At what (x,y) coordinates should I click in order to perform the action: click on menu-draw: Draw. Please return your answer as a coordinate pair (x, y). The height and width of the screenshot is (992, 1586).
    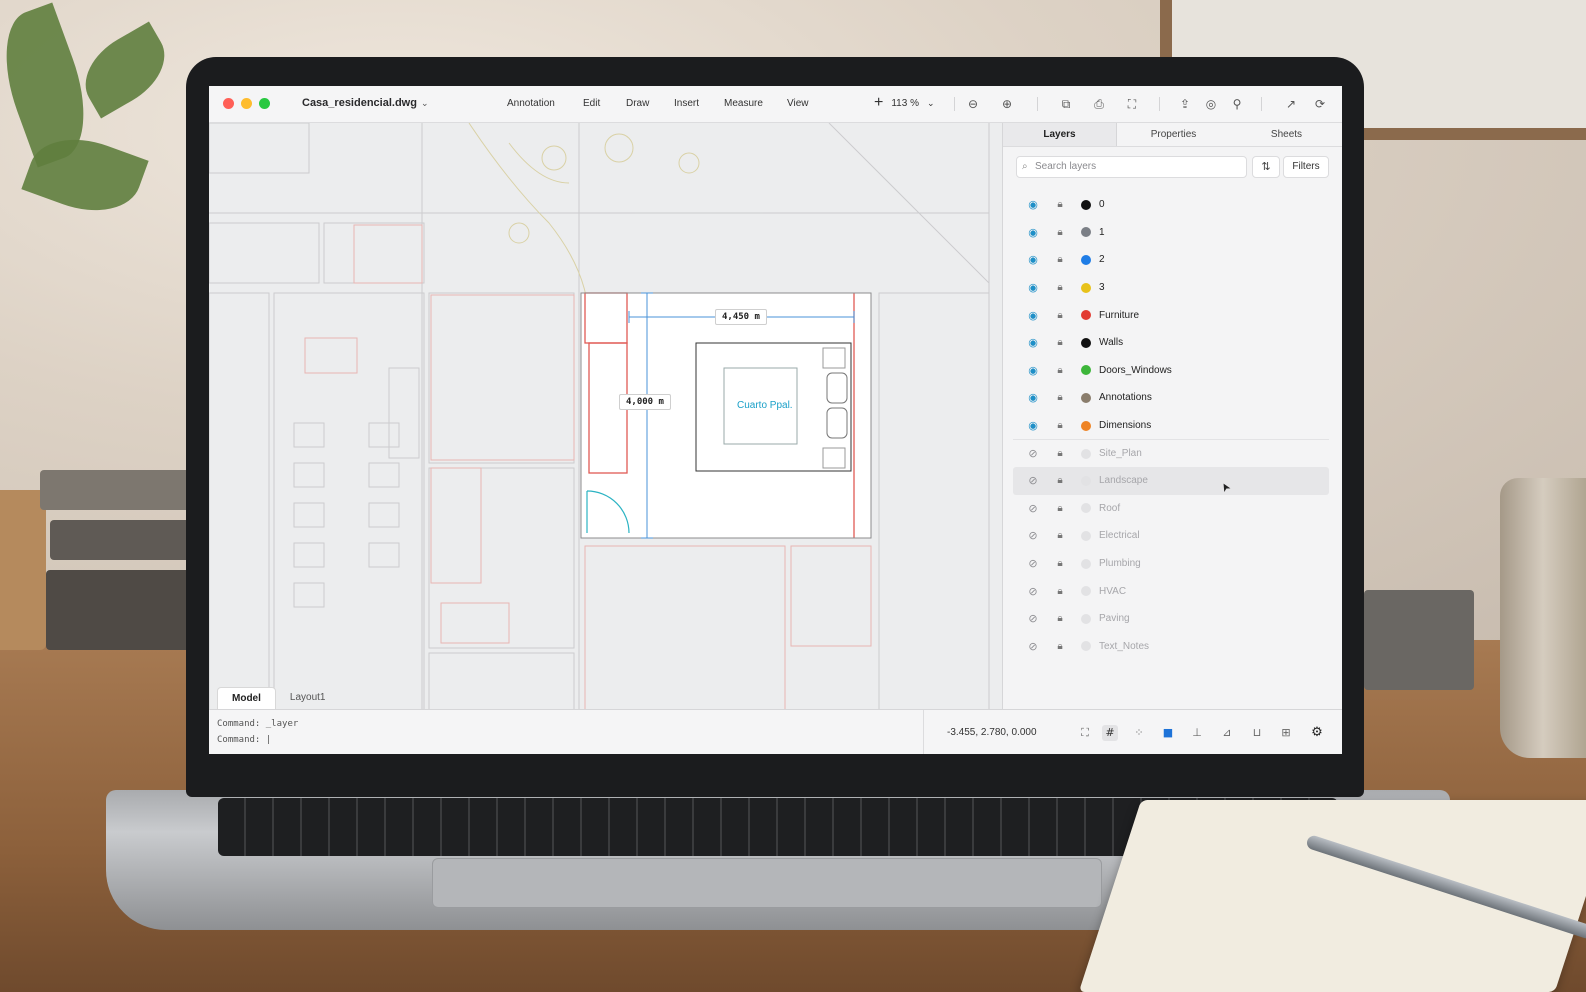
    Looking at the image, I should click on (637, 103).